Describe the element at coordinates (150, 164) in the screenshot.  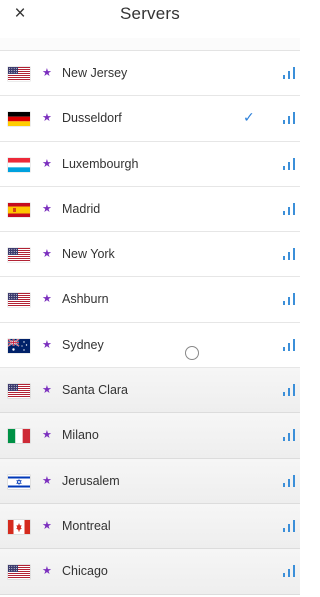
I see `server-row: ★ Luxembourgh` at that location.